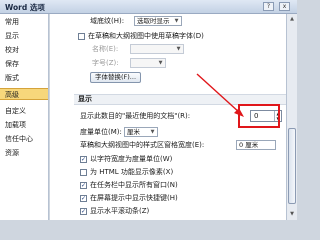 Image resolution: width=320 pixels, height=240 pixels. What do you see at coordinates (83, 172) in the screenshot?
I see `html-pixels-checkbox` at bounding box center [83, 172].